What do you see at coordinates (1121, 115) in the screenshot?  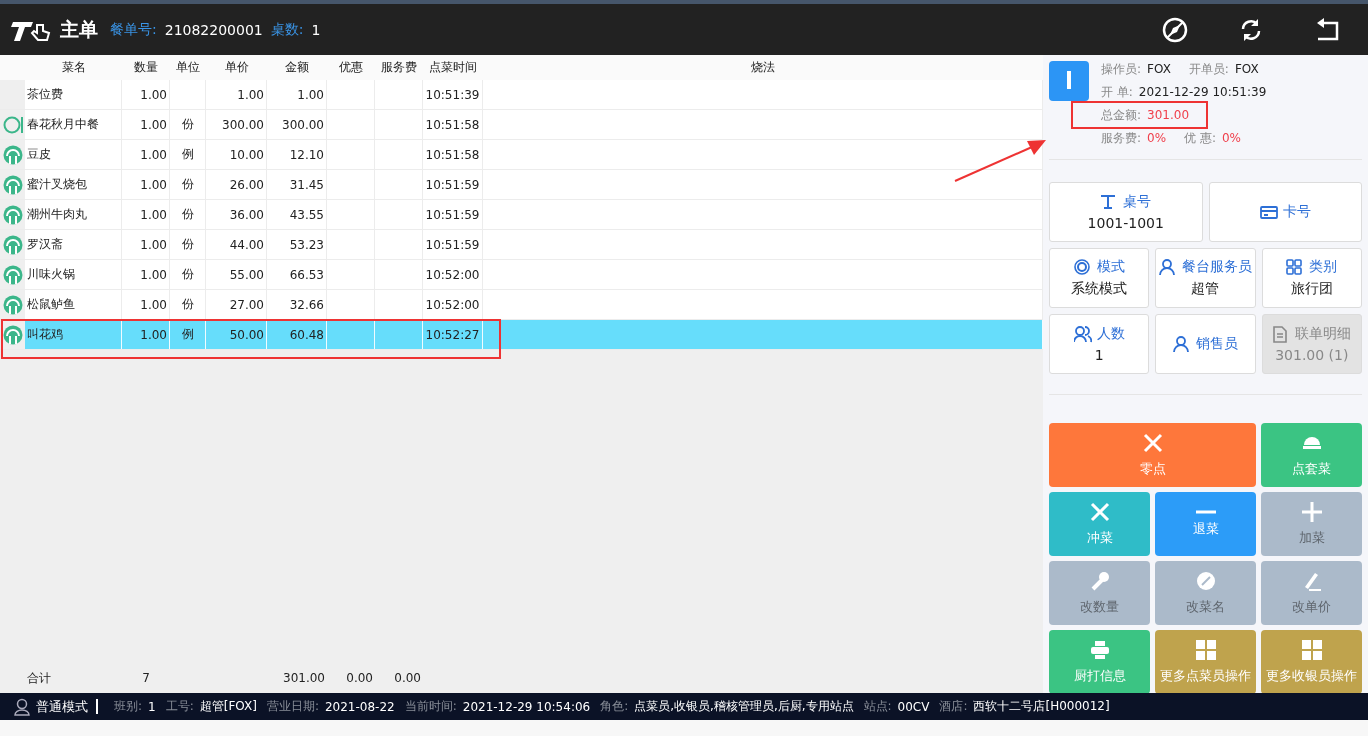 I see `info-label: 总金额:` at bounding box center [1121, 115].